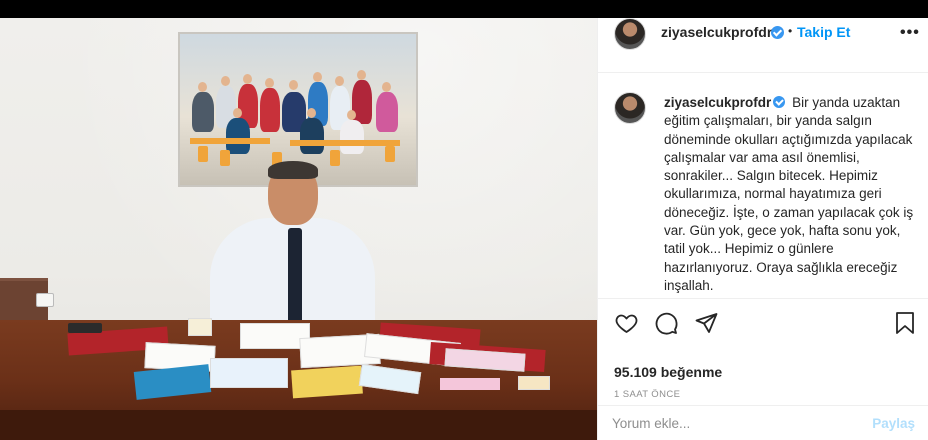 This screenshot has width=928, height=440. I want to click on caption-username: ziyaselcukprofdr, so click(717, 102).